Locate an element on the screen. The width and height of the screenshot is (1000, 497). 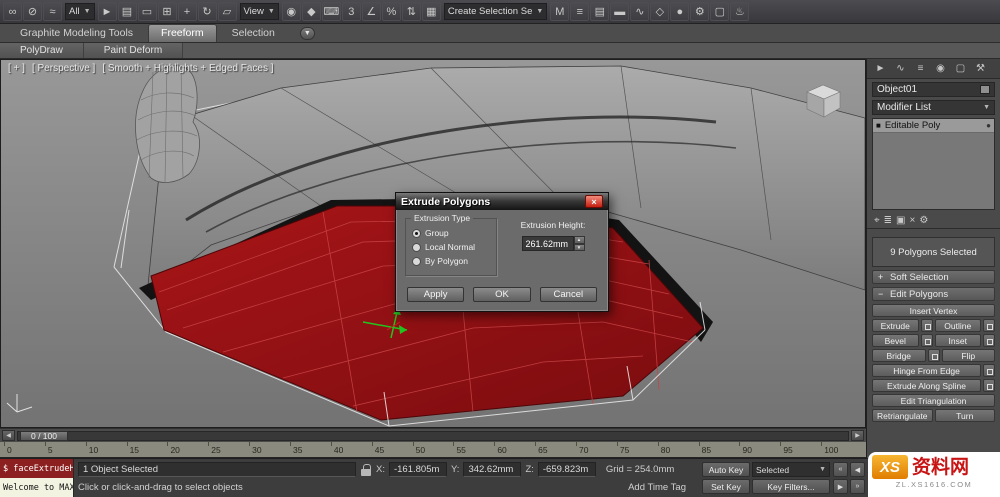
remove-modifier-icon: × is located at coordinates (912, 220).